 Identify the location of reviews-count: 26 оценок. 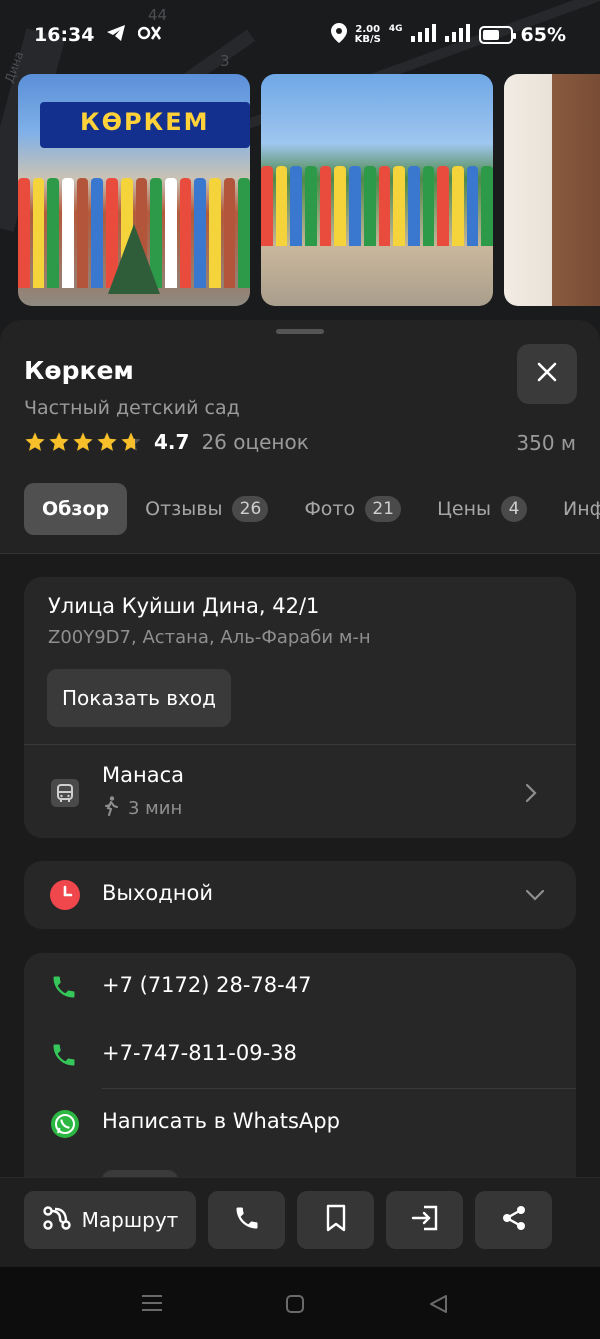
(255, 442).